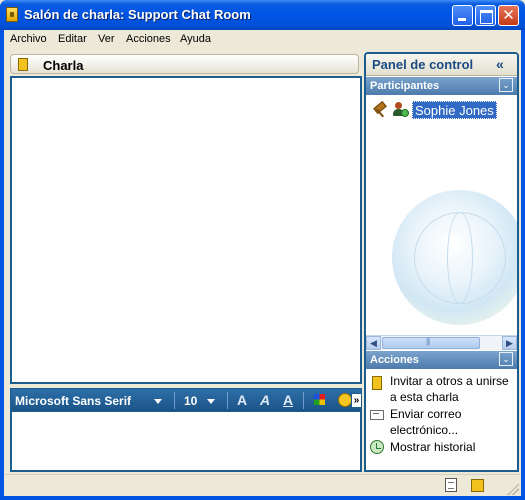 This screenshot has height=500, width=525. Describe the element at coordinates (485, 15) in the screenshot. I see `maximize-button` at that location.